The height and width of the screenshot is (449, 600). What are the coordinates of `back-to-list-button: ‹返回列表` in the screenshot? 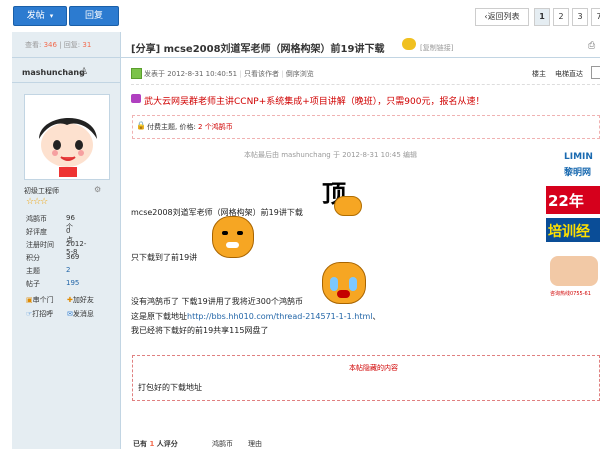 It's located at (502, 17).